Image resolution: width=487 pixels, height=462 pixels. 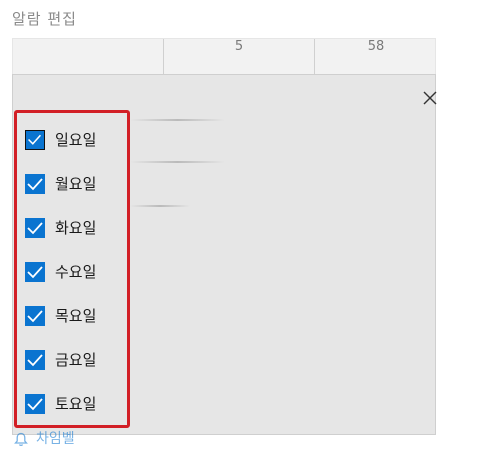 I want to click on day-checkbox-saturday, so click(x=35, y=404).